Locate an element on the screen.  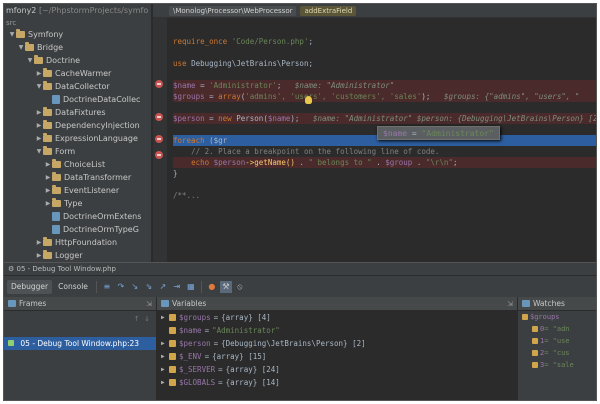
breadcrumb-method: addExtraField is located at coordinates (328, 10).